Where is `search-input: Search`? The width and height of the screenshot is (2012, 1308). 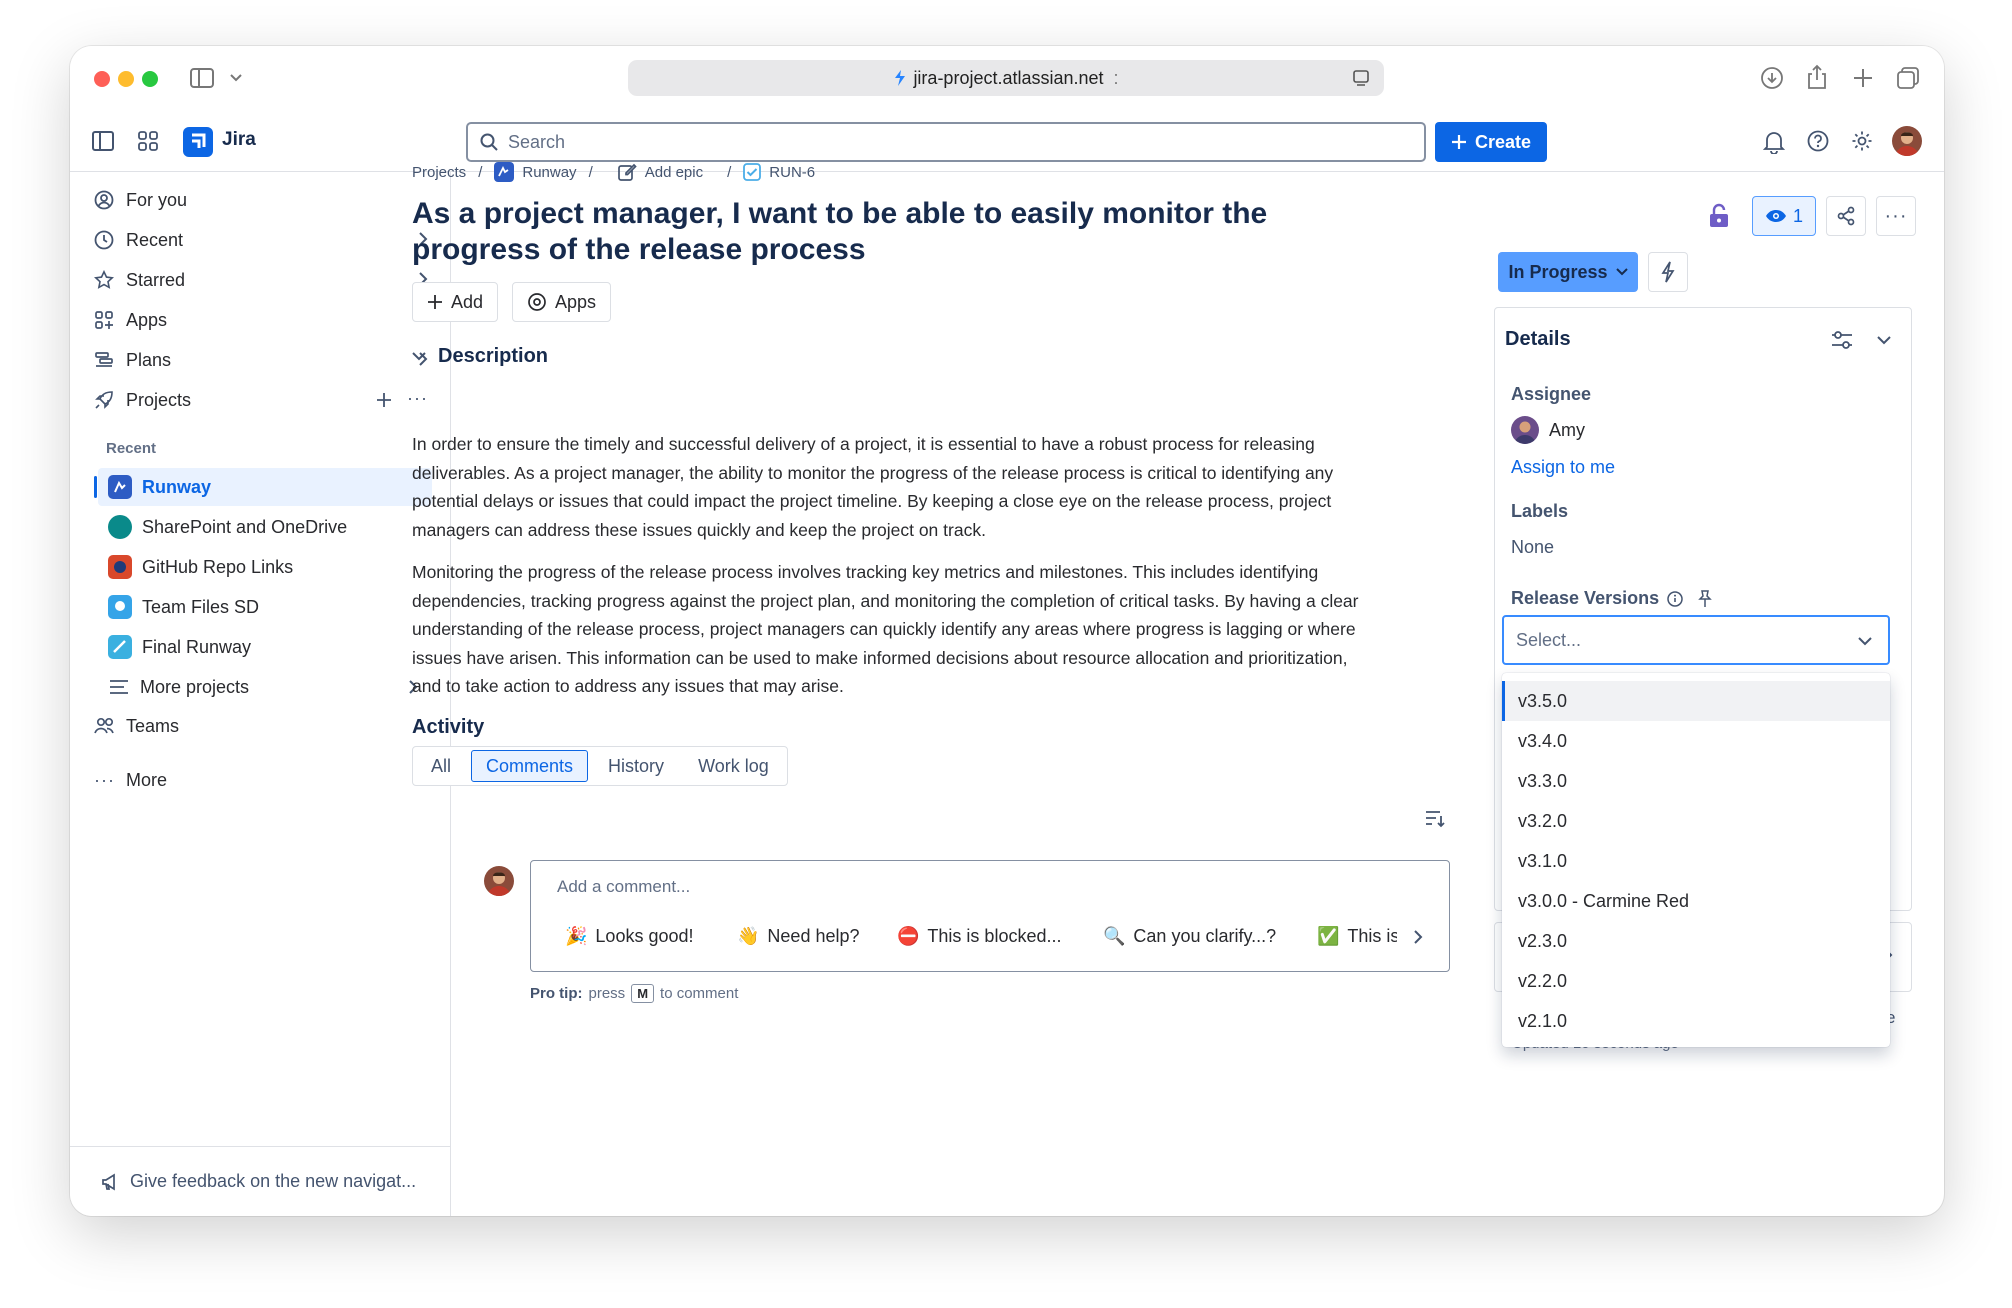 search-input: Search is located at coordinates (946, 142).